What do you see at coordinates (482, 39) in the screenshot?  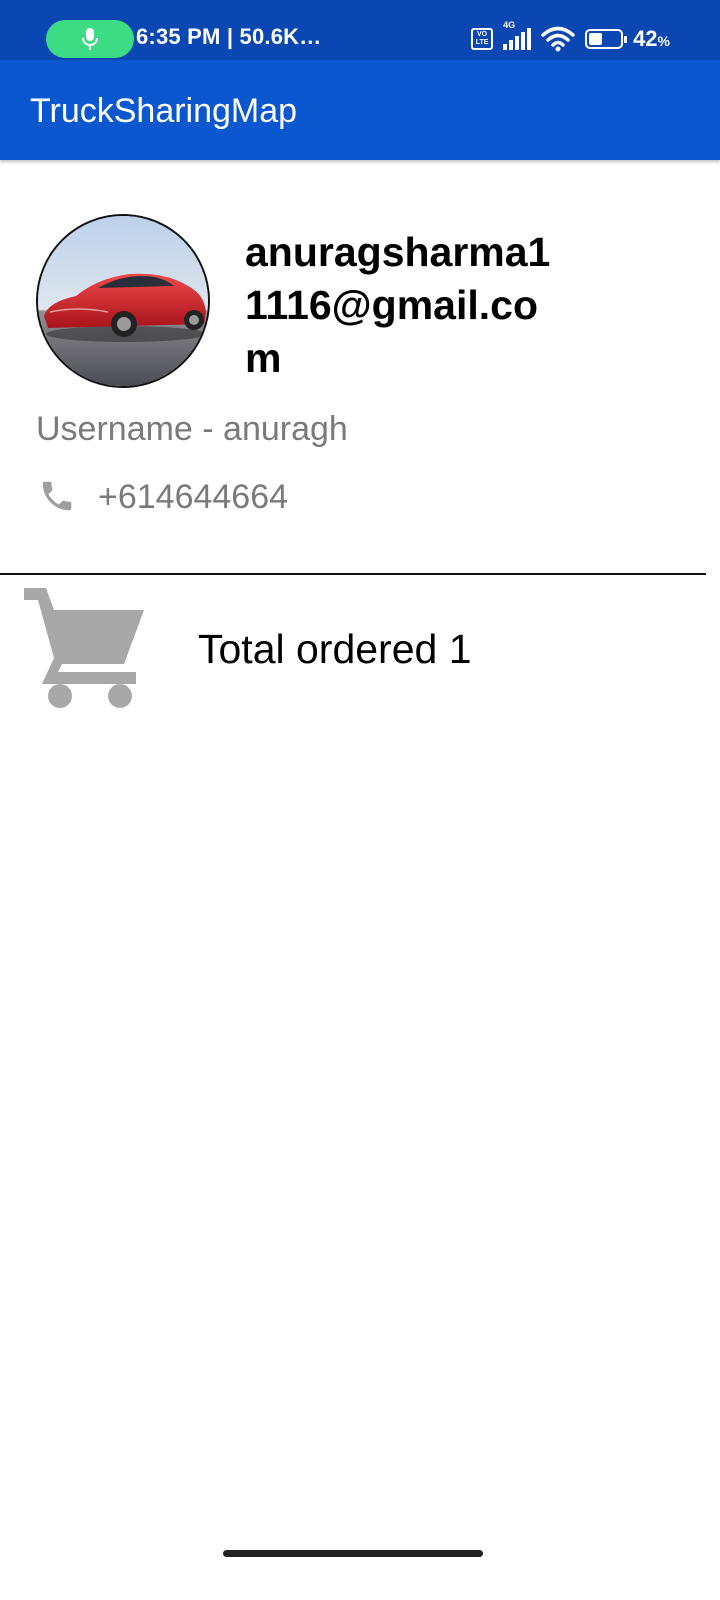 I see `volte-icon: VO LTE` at bounding box center [482, 39].